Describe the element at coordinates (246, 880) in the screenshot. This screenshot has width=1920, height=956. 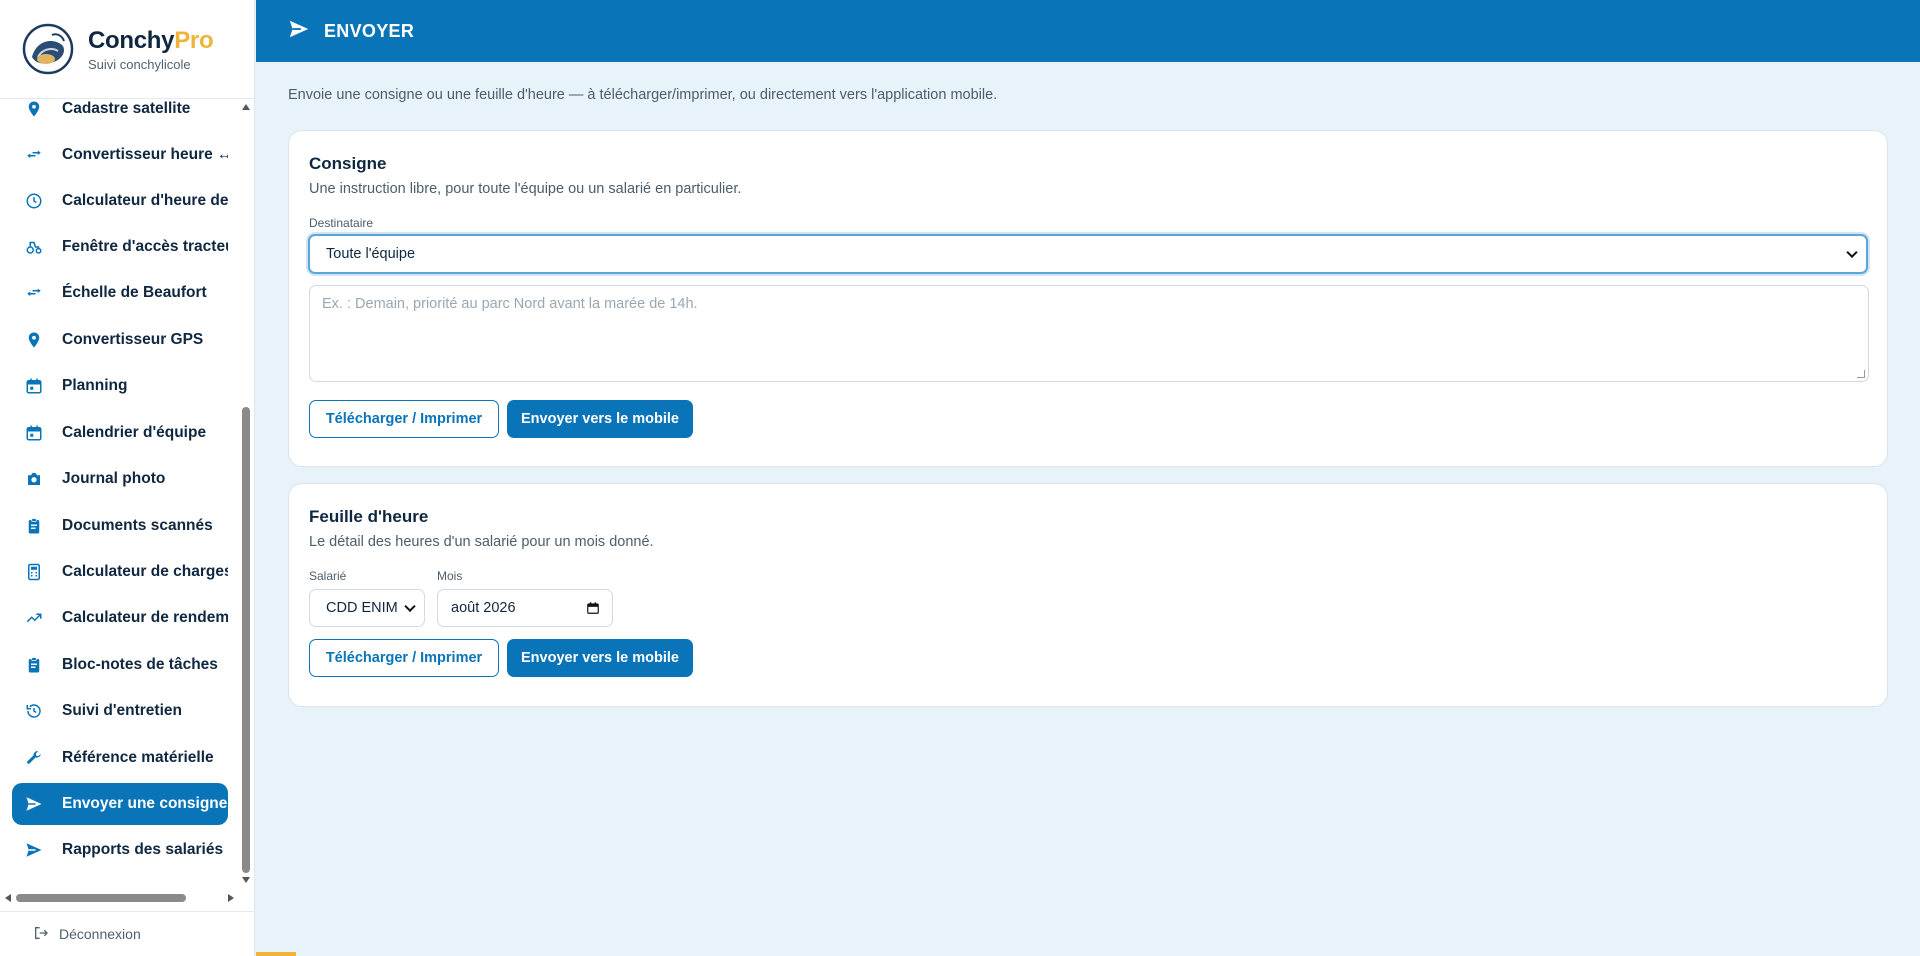
I see `scroll-down-arrow-icon` at that location.